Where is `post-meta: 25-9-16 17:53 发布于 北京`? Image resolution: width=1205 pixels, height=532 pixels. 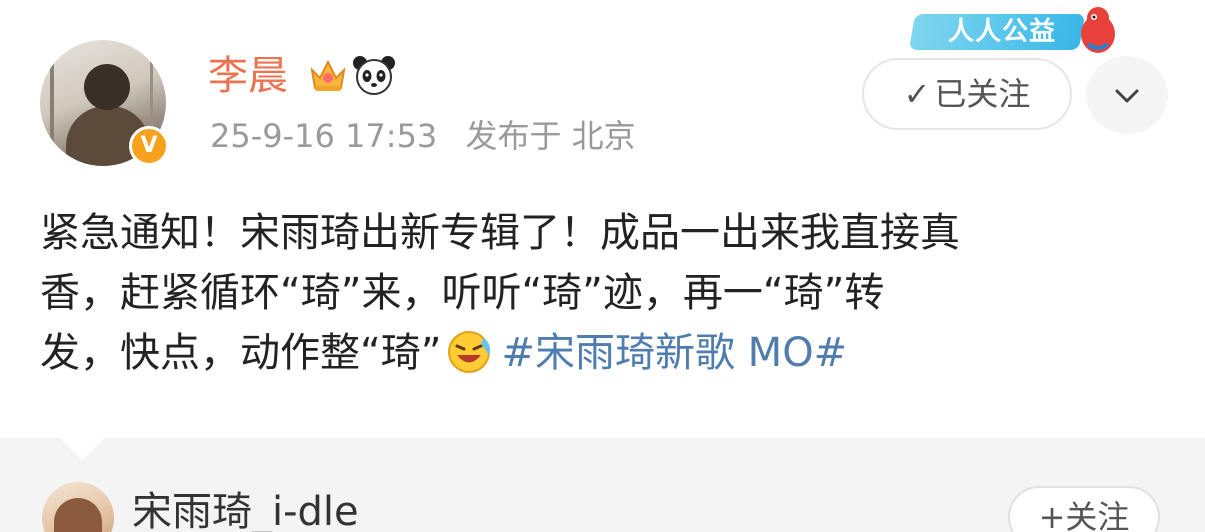
post-meta: 25-9-16 17:53 发布于 北京 is located at coordinates (423, 136).